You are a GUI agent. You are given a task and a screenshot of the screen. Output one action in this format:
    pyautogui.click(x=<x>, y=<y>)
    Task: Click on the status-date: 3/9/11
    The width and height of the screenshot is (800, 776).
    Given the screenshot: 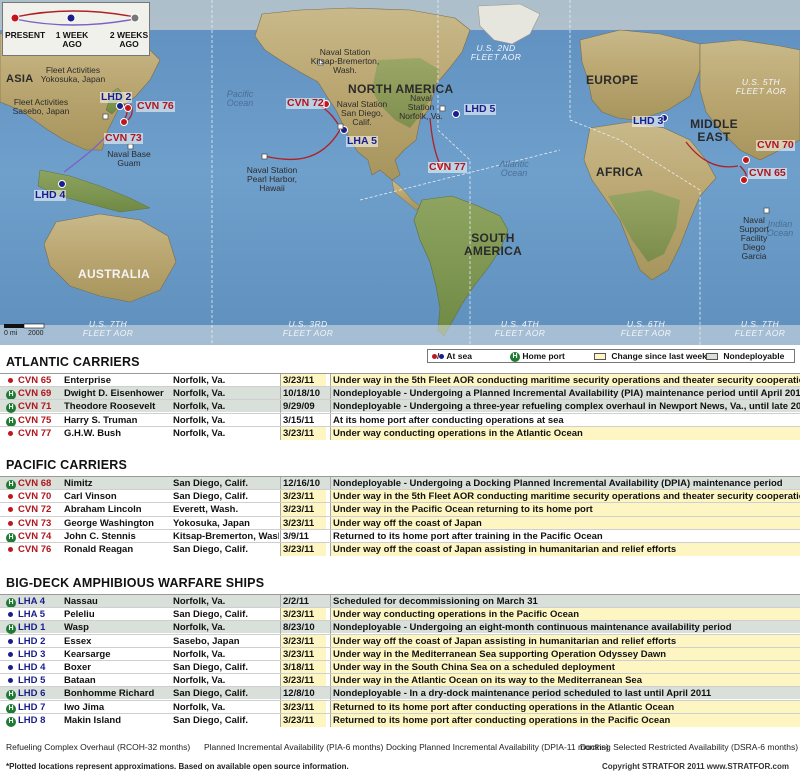 What is the action you would take?
    pyautogui.click(x=303, y=536)
    